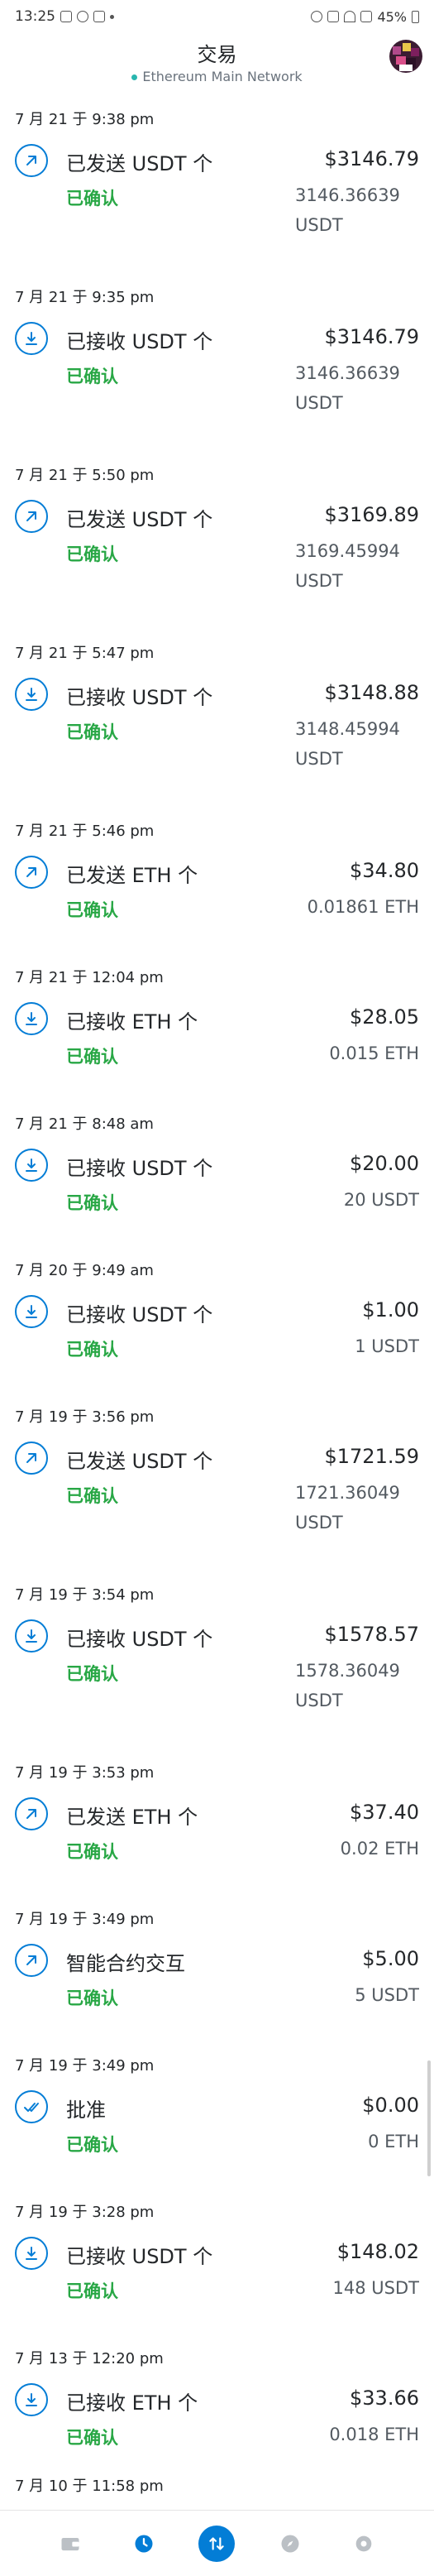 The height and width of the screenshot is (2576, 434). Describe the element at coordinates (99, 16) in the screenshot. I see `calendar-icon` at that location.